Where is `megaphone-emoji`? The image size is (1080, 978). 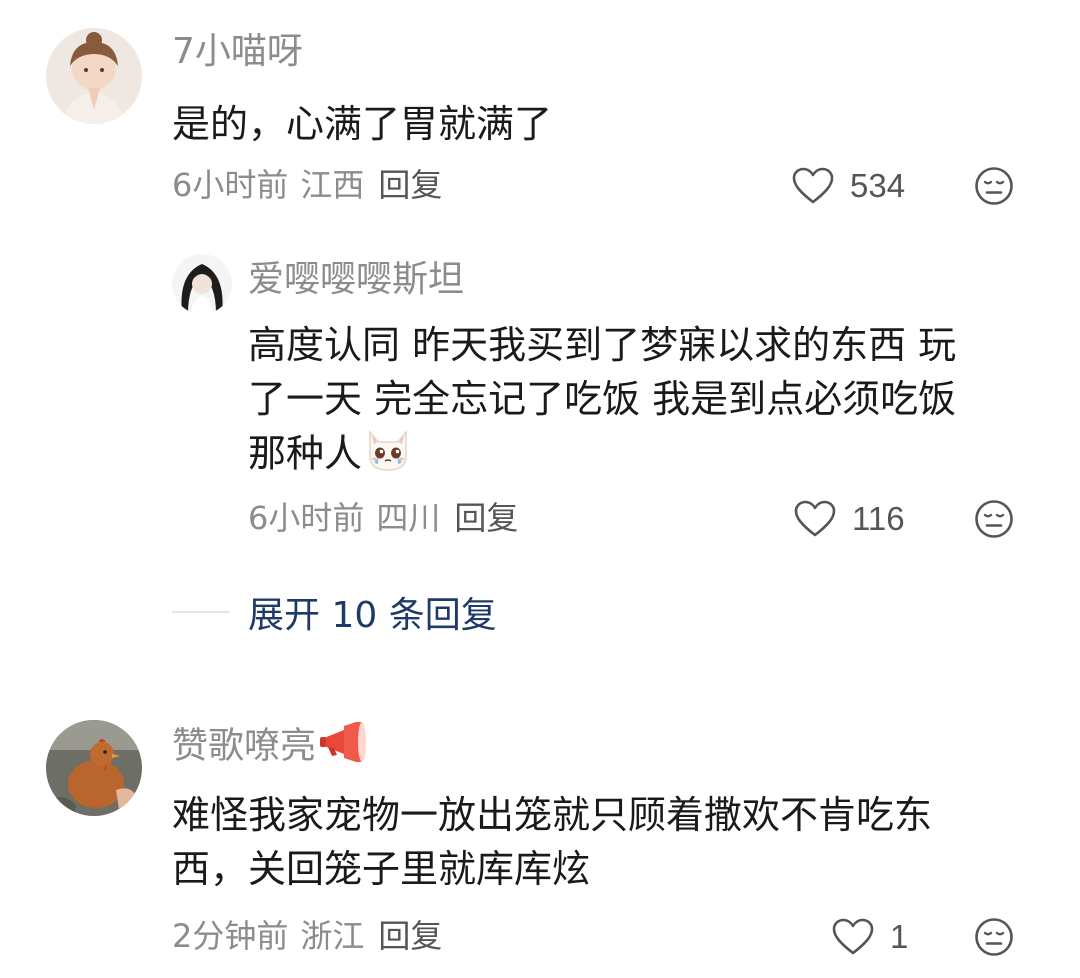 megaphone-emoji is located at coordinates (343, 746).